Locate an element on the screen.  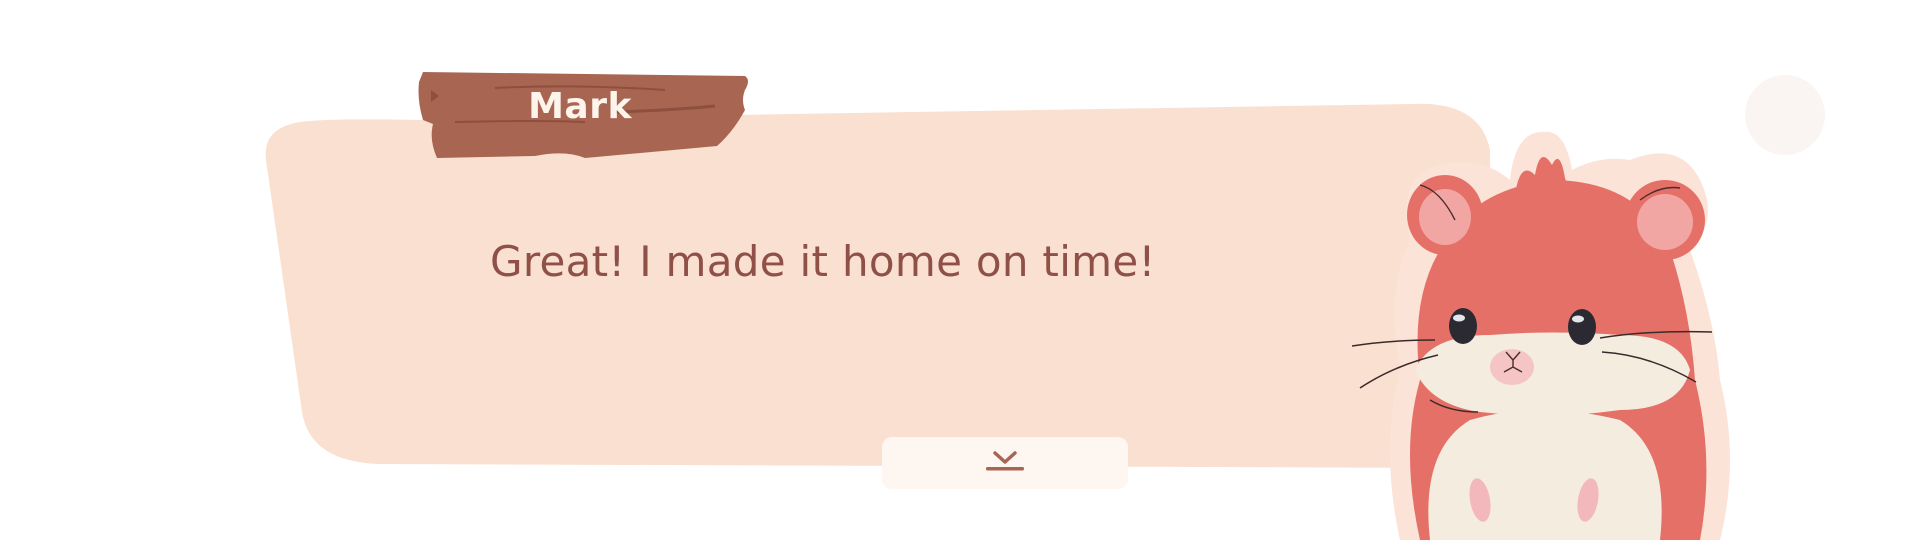
chevron-down-to-line-icon is located at coordinates (1005, 461).